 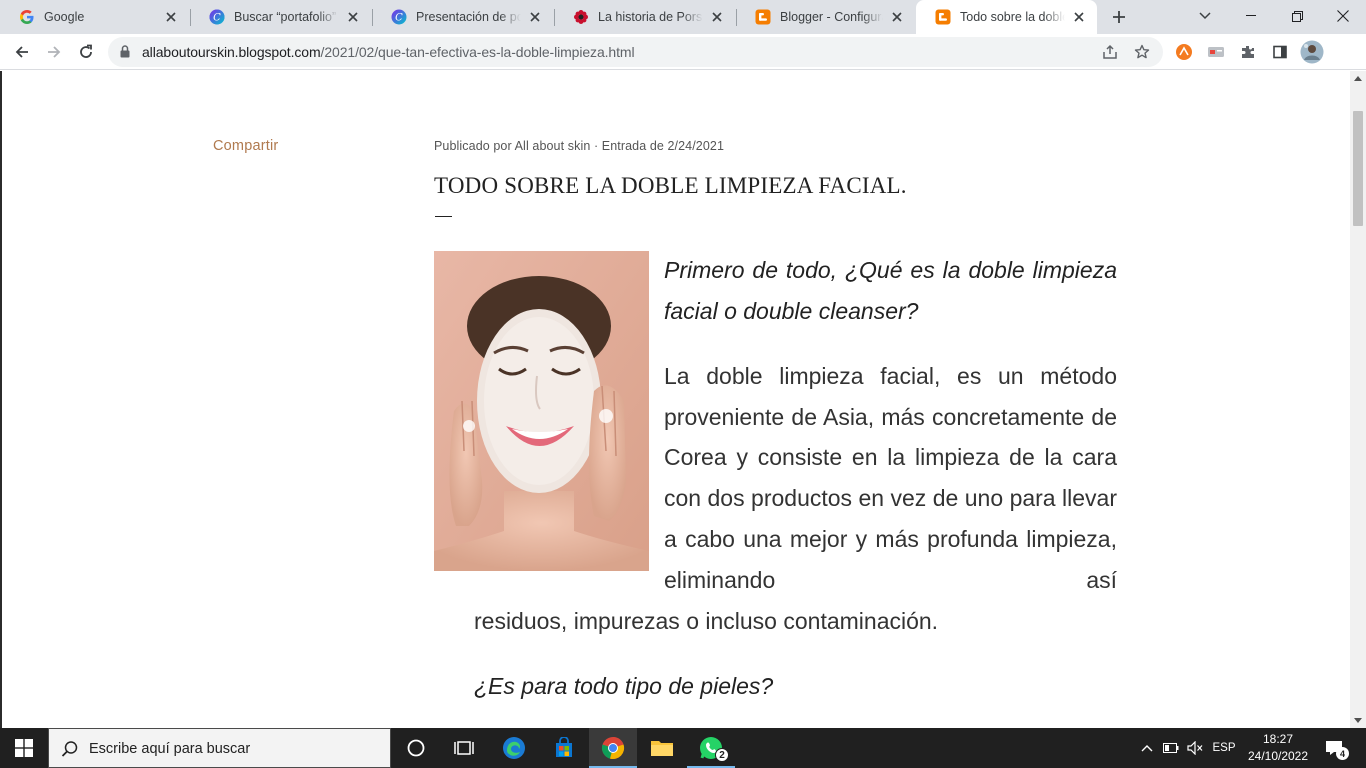 What do you see at coordinates (1195, 748) in the screenshot?
I see `volume-muted-icon` at bounding box center [1195, 748].